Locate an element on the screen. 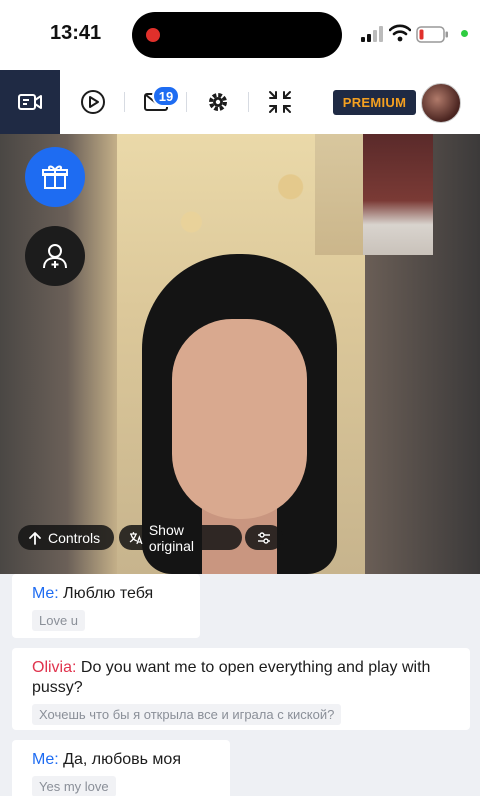  chat-message: Me: Да, любовь моя Yes my love is located at coordinates (121, 768).